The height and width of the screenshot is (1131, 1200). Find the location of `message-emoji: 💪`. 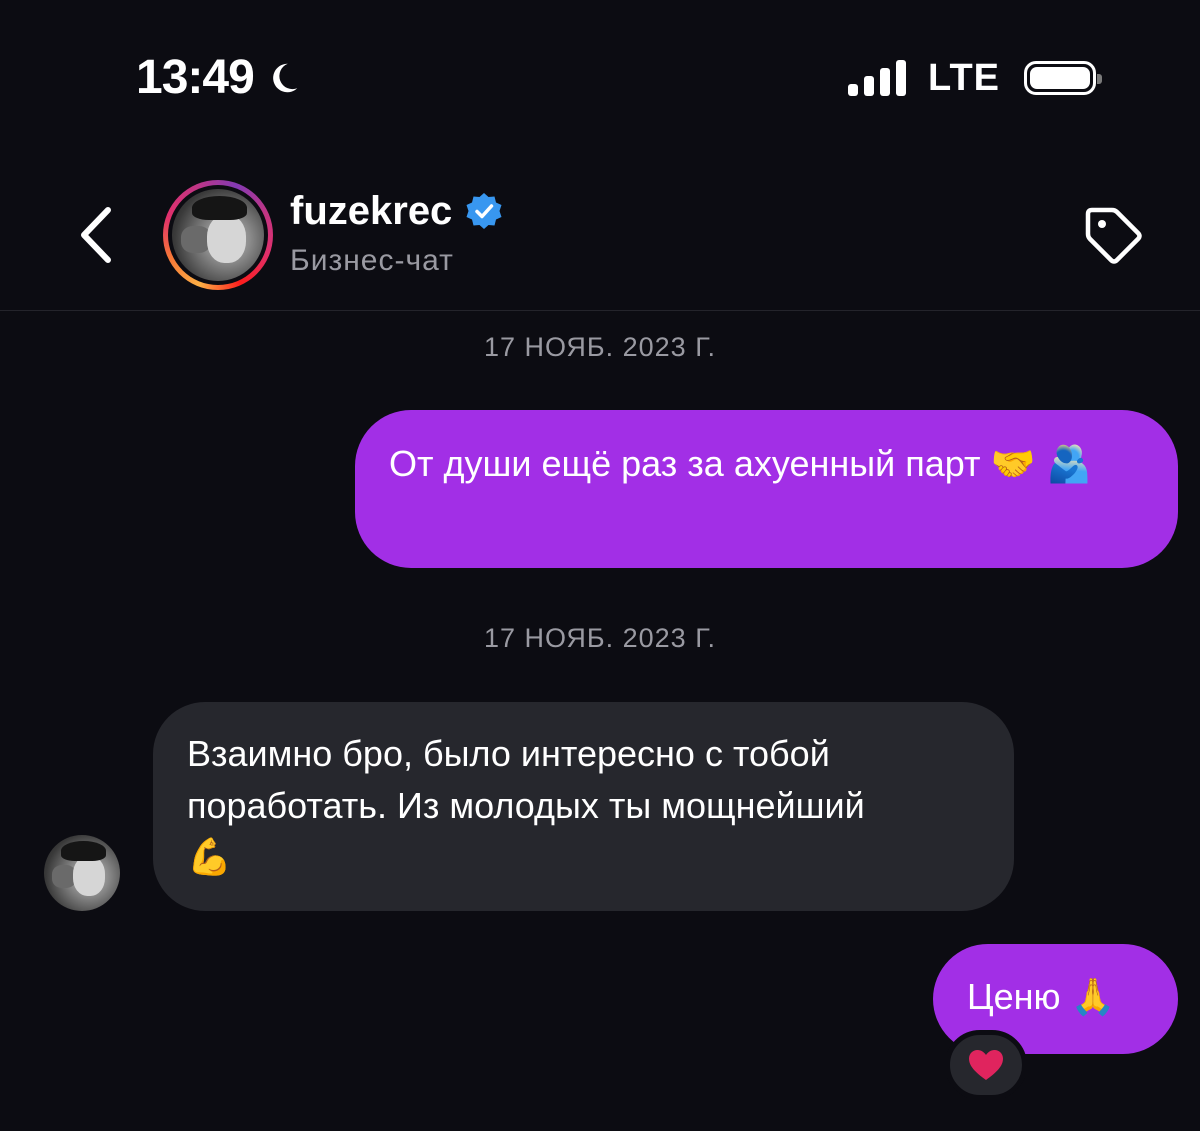

message-emoji: 💪 is located at coordinates (209, 857).